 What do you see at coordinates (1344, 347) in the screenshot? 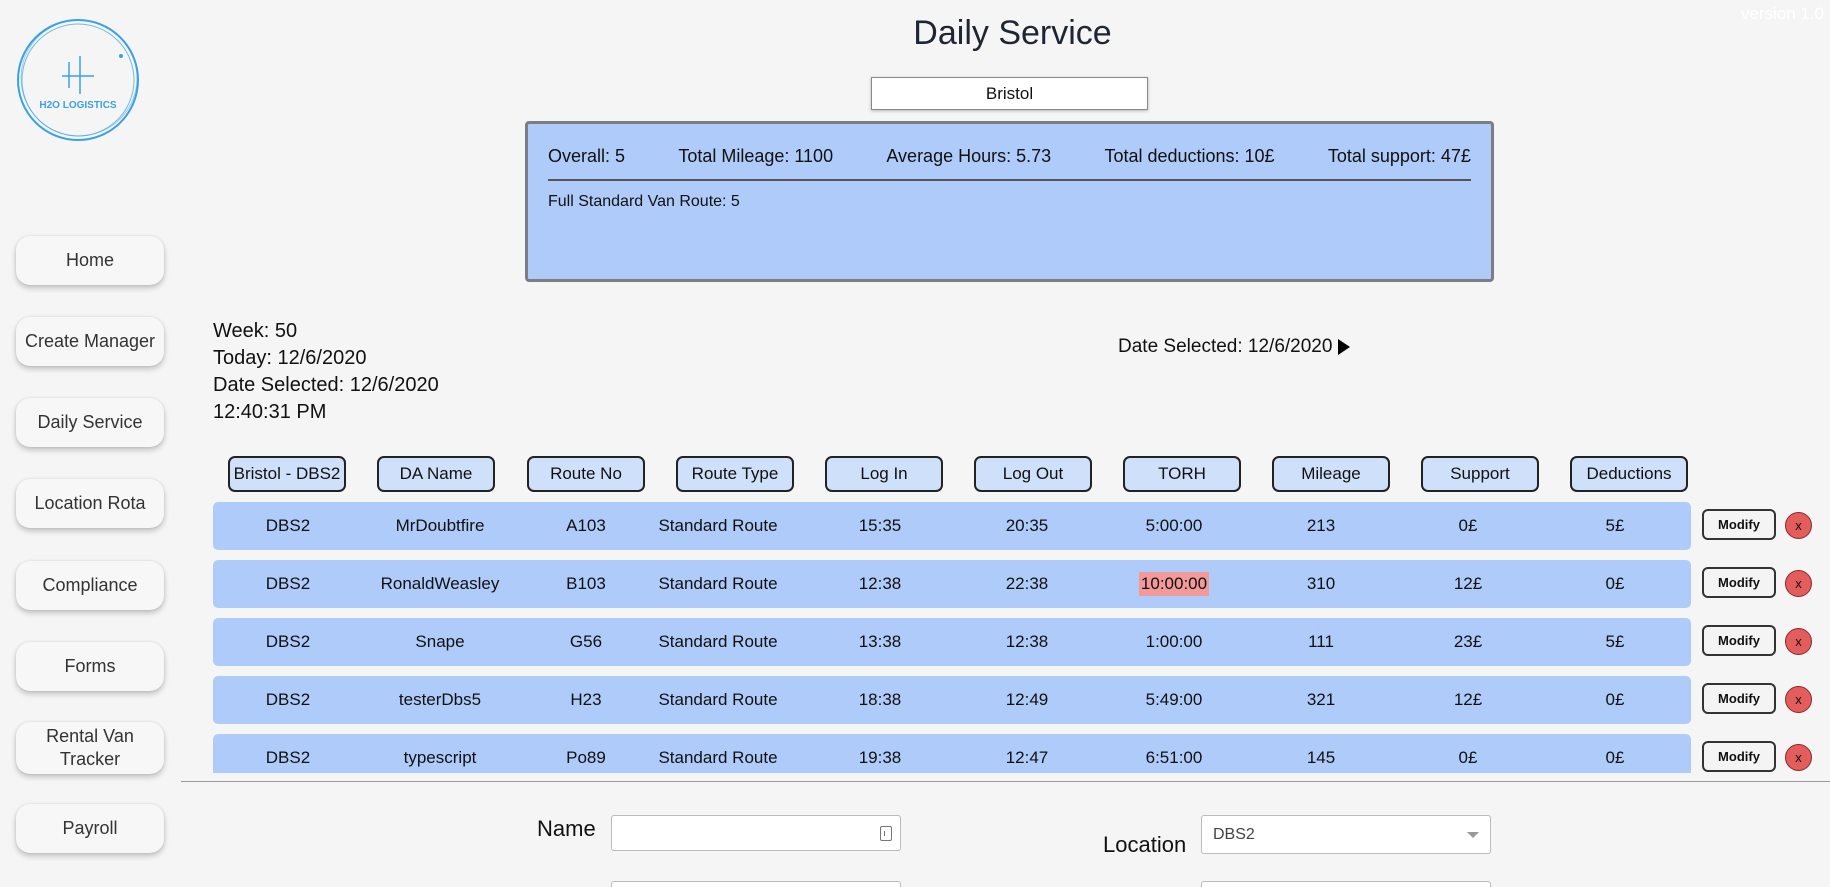
I see `next-date-arrow-icon` at bounding box center [1344, 347].